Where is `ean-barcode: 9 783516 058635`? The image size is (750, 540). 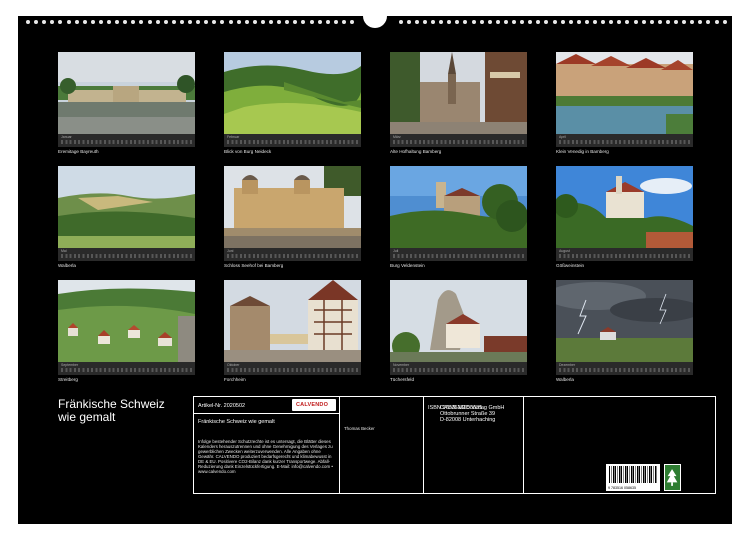 ean-barcode: 9 783516 058635 is located at coordinates (633, 477).